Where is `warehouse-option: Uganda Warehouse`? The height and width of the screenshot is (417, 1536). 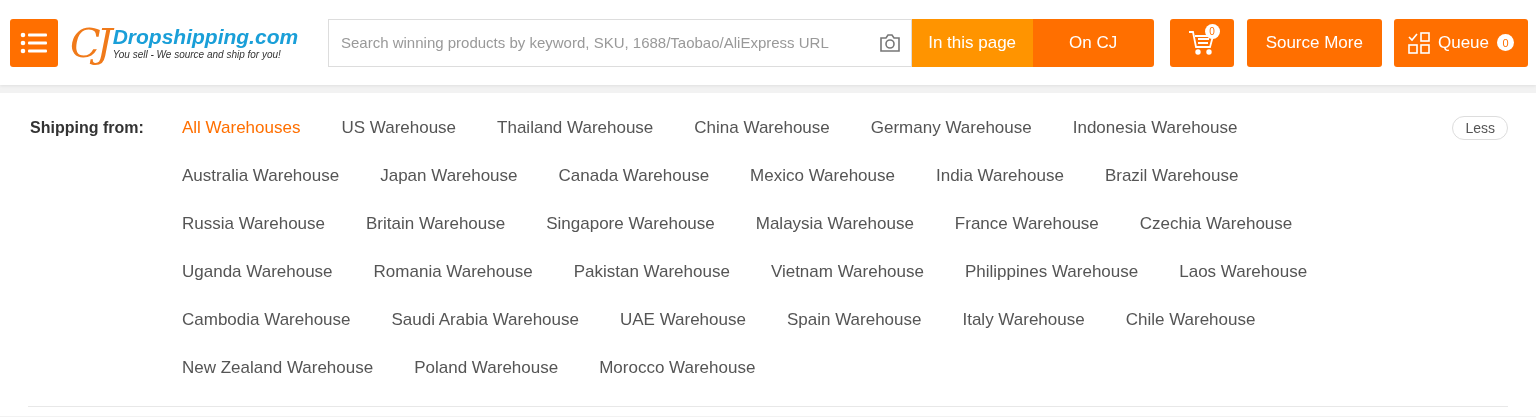 warehouse-option: Uganda Warehouse is located at coordinates (257, 272).